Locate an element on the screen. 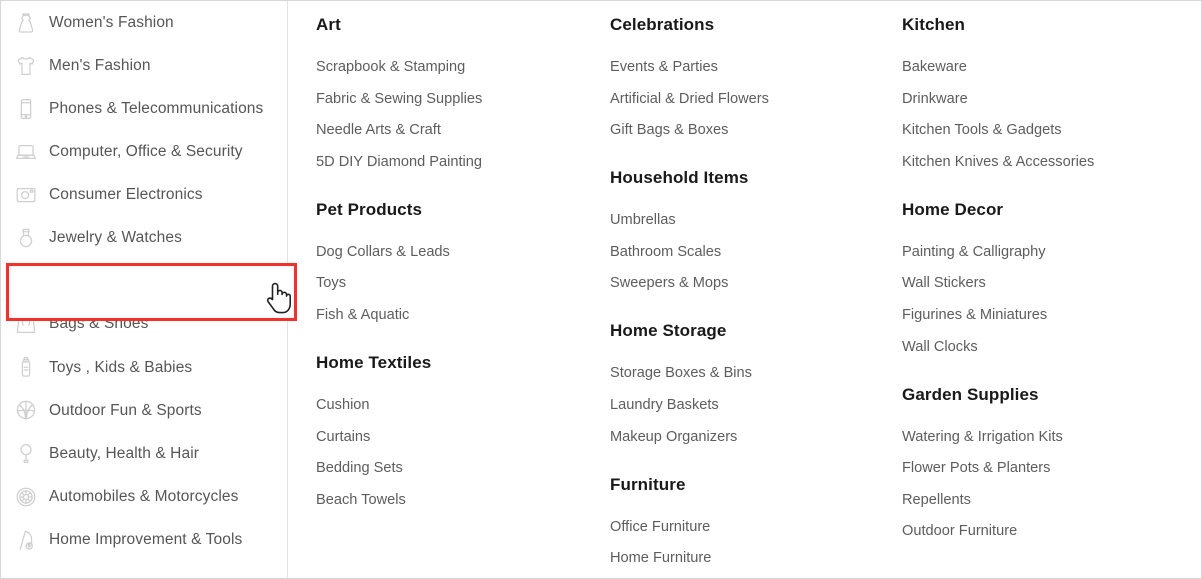  sidebar-item-label: Men's Fashion is located at coordinates (100, 65).